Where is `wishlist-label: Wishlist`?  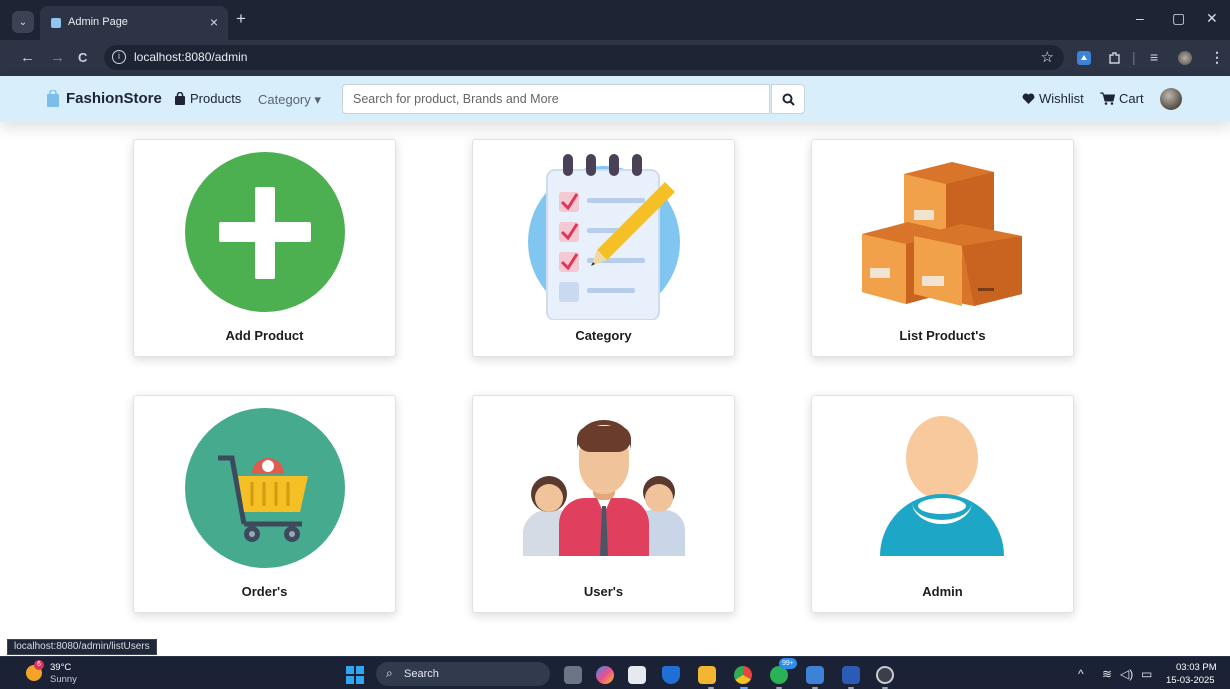
wishlist-label: Wishlist is located at coordinates (1061, 98).